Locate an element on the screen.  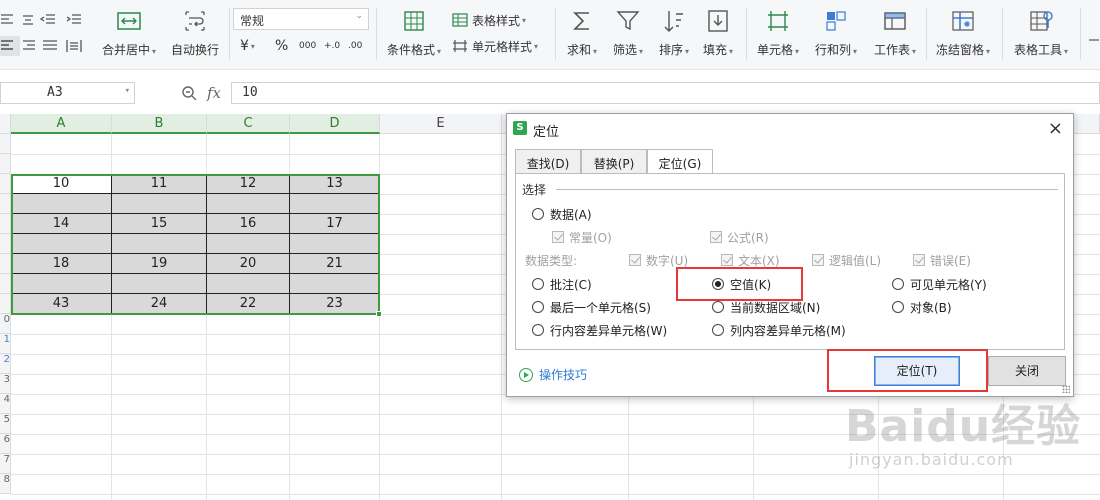
formula-bar: A3 ▾ fx 10 is located at coordinates (550, 94).